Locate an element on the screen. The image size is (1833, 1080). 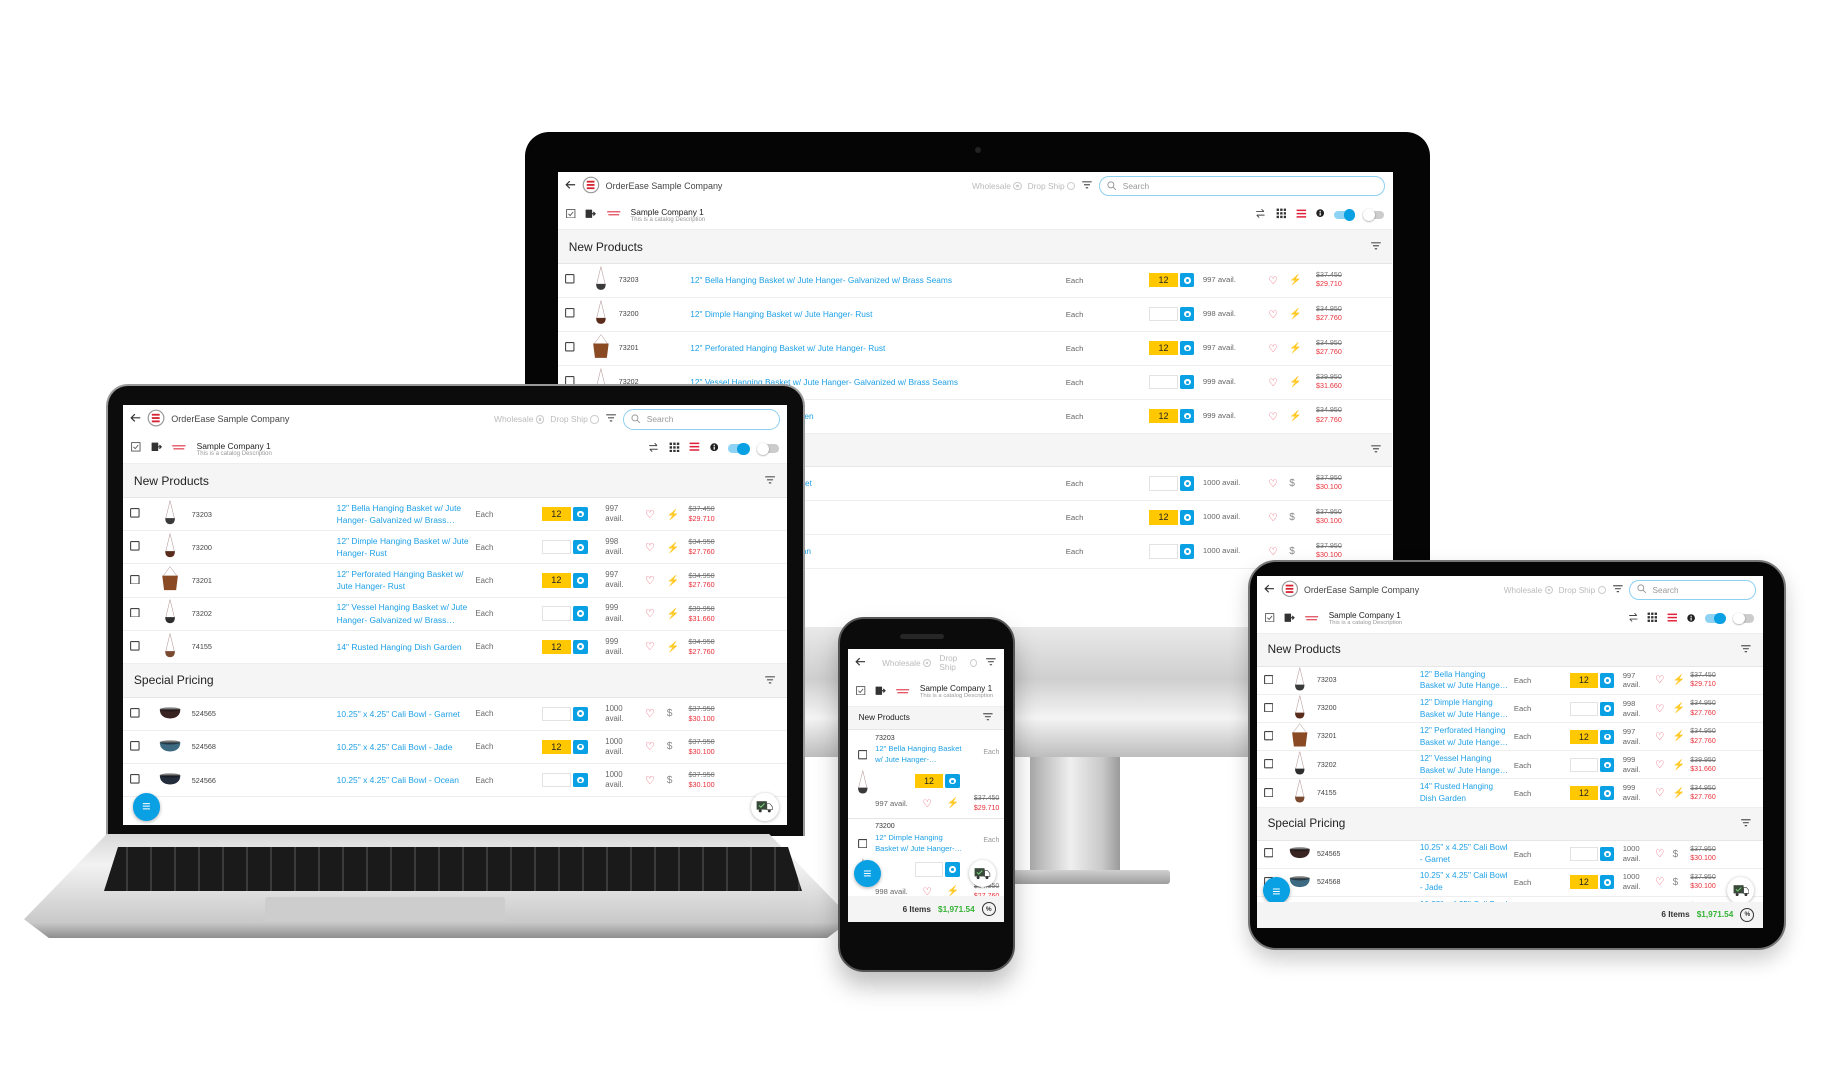
swap-icon is located at coordinates (653, 449).